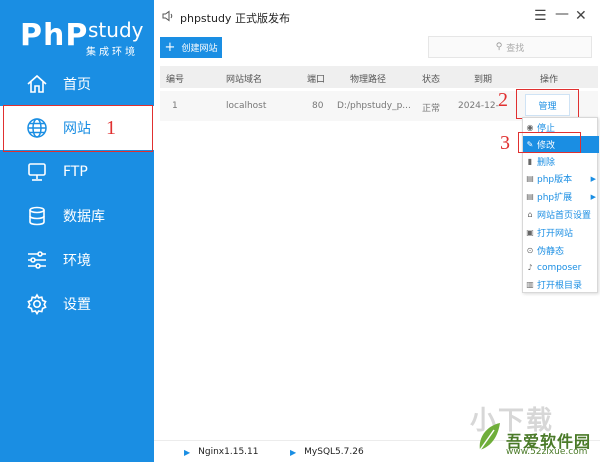 Image resolution: width=600 pixels, height=462 pixels. I want to click on menu-item-delete: ▮ 删除, so click(561, 161).